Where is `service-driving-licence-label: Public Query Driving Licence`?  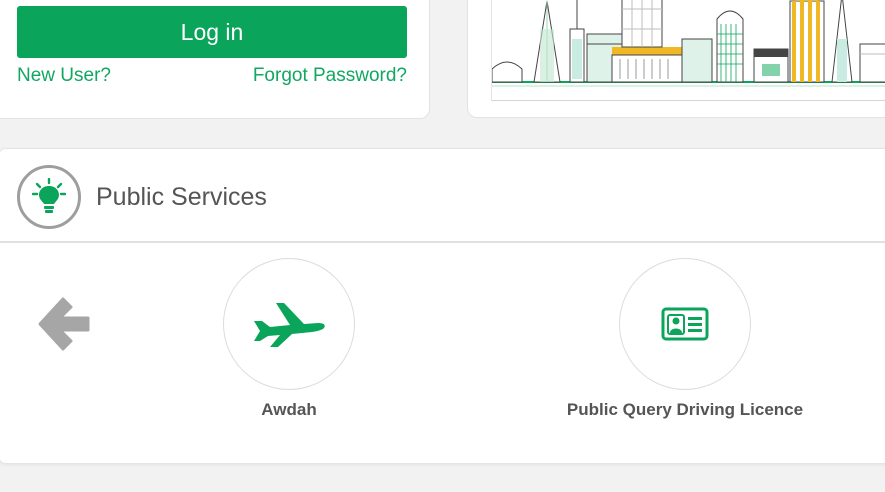
service-driving-licence-label: Public Query Driving Licence is located at coordinates (685, 409).